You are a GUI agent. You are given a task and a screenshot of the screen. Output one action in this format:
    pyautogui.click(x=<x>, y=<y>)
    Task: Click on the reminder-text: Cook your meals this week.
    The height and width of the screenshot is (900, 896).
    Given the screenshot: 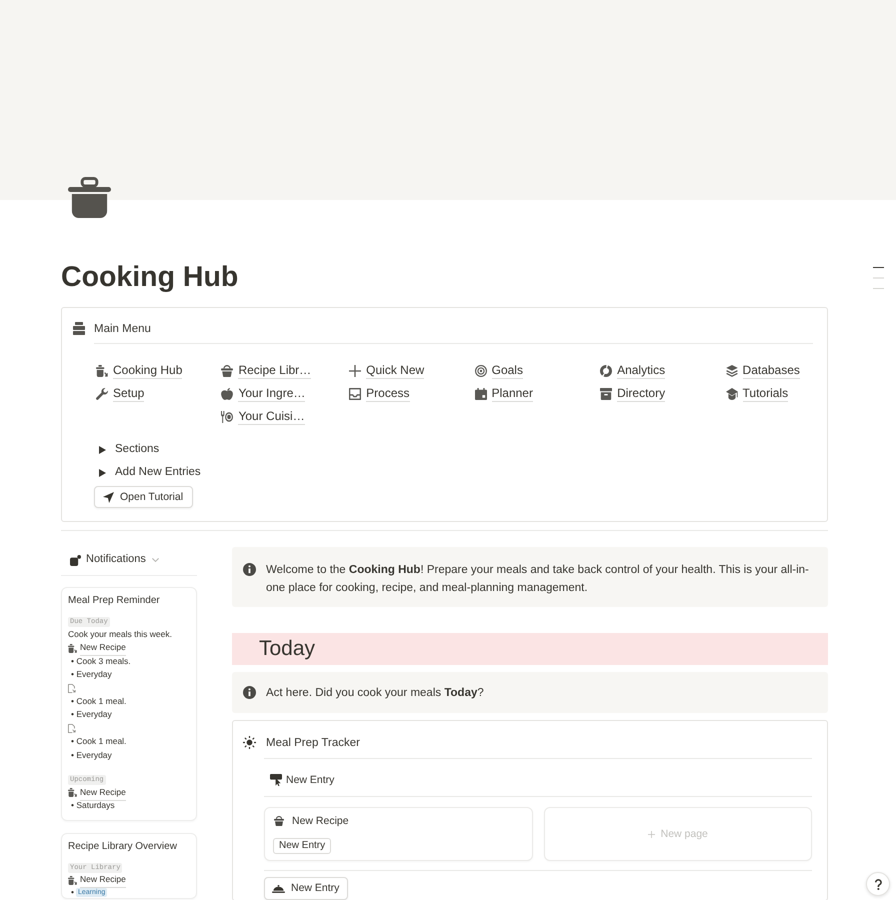 What is the action you would take?
    pyautogui.click(x=120, y=634)
    